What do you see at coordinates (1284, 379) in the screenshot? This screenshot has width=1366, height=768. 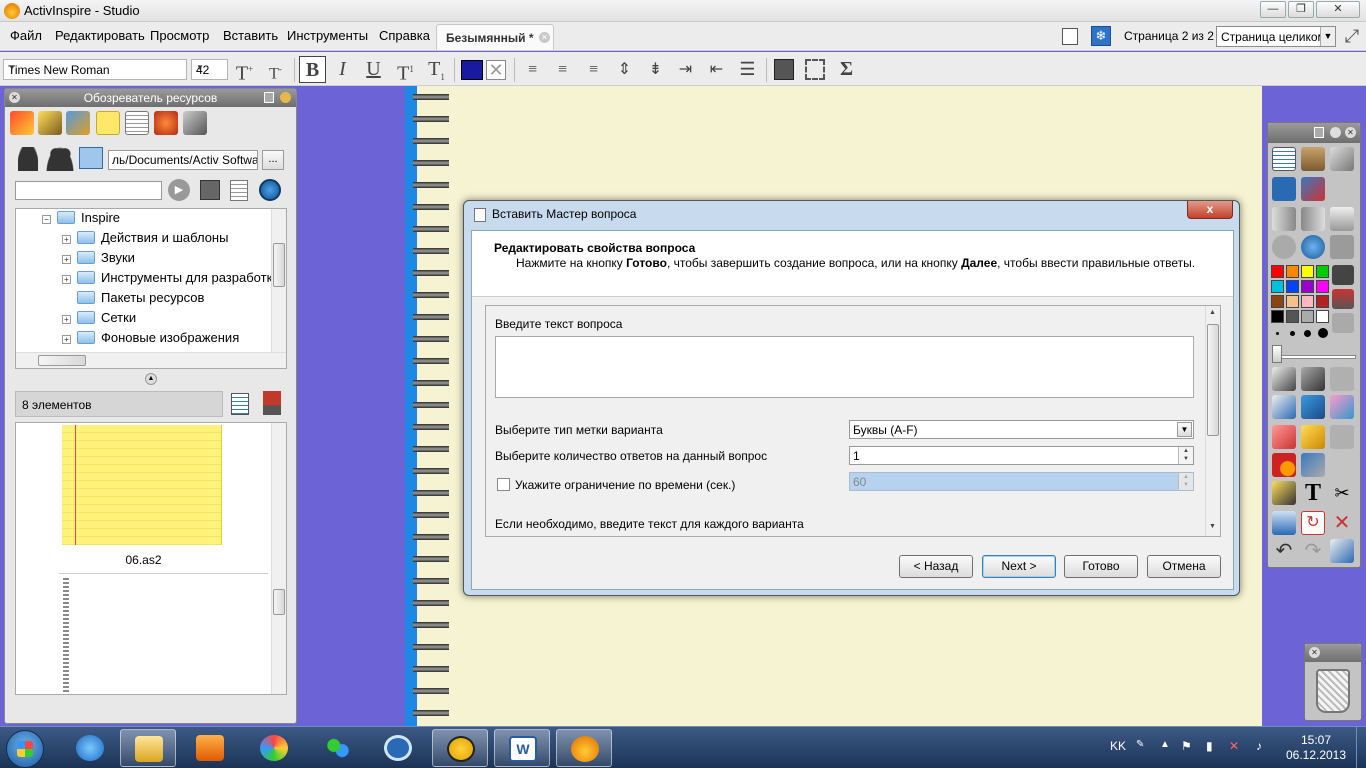 I see `select-icon` at bounding box center [1284, 379].